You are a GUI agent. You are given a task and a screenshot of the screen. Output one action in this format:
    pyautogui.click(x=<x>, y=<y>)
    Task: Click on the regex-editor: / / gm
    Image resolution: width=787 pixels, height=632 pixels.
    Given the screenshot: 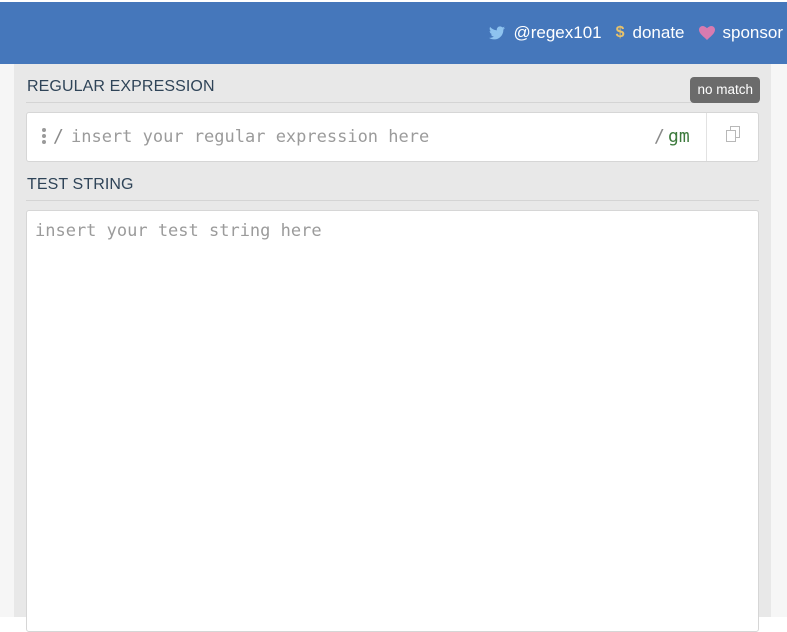 What is the action you would take?
    pyautogui.click(x=392, y=137)
    